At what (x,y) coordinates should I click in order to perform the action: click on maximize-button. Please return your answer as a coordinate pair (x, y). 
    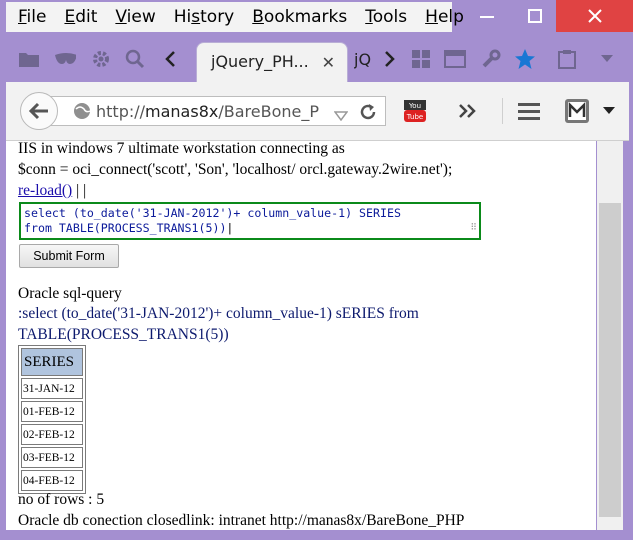
    Looking at the image, I should click on (535, 16).